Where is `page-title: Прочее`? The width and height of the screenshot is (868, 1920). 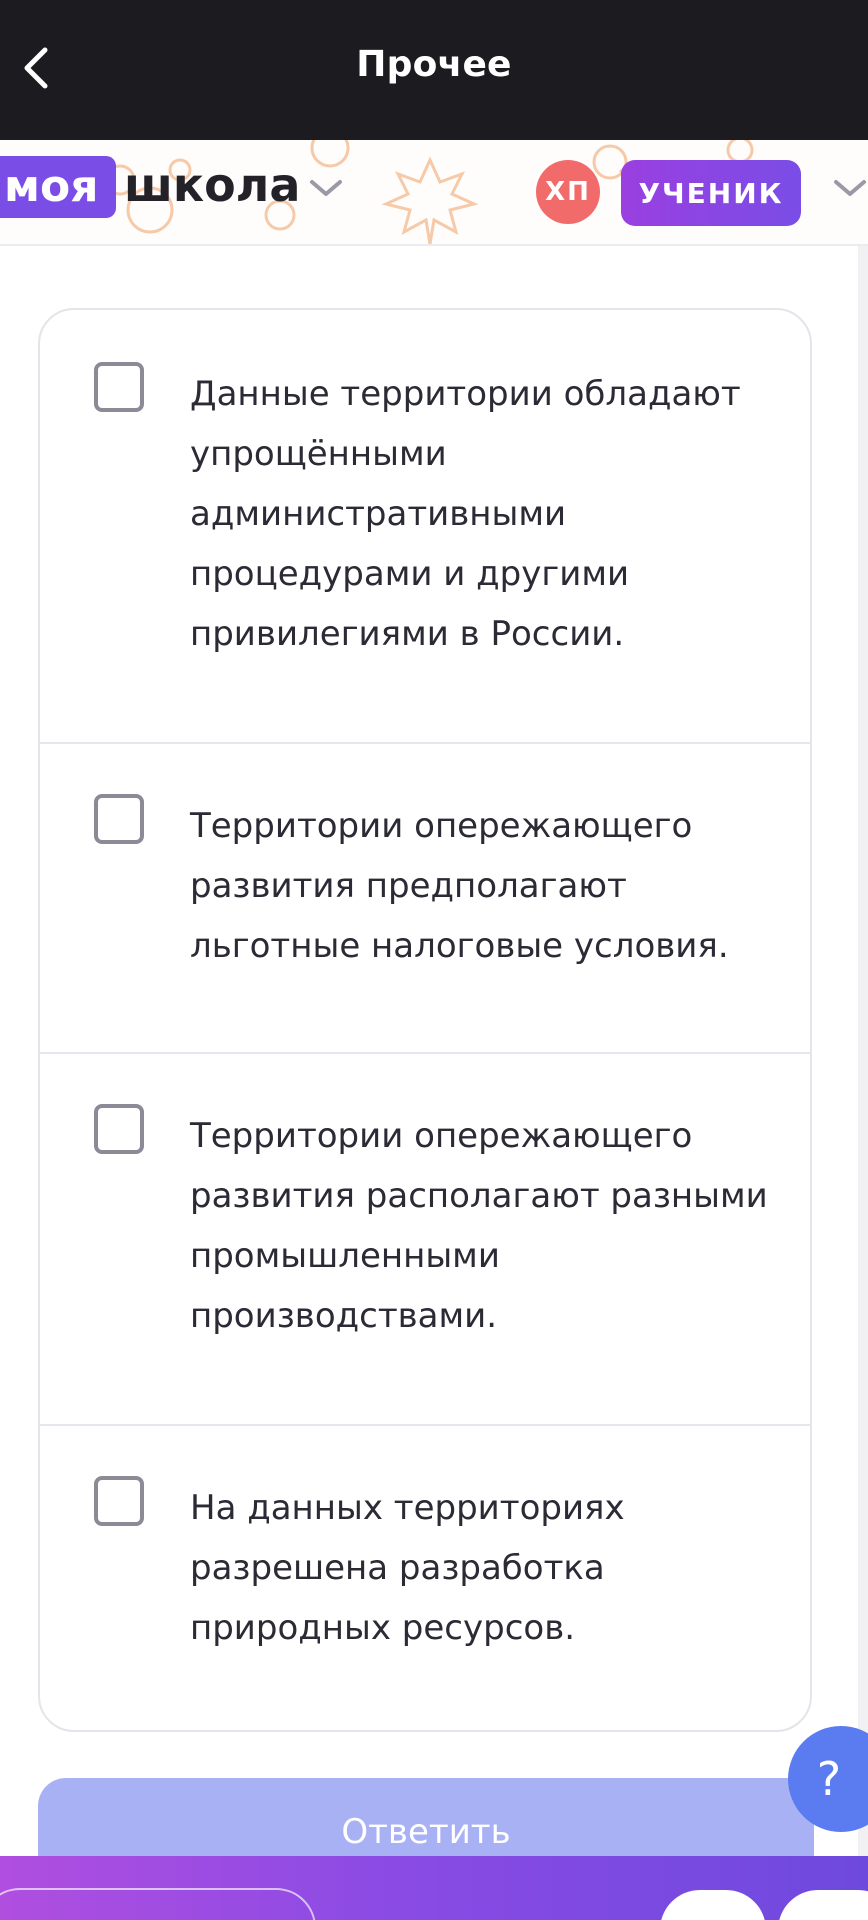
page-title: Прочее is located at coordinates (434, 64).